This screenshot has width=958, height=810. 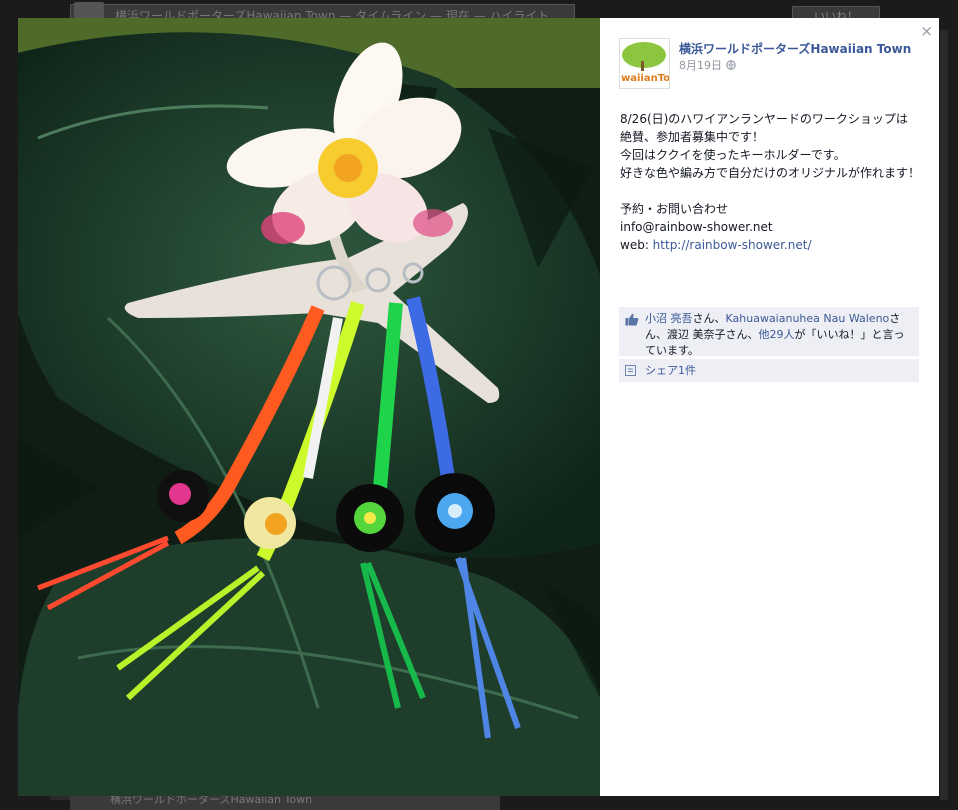 I want to click on post-line: 好きな色や編み方で自分だけのオリジナルが作れます！, so click(x=770, y=173).